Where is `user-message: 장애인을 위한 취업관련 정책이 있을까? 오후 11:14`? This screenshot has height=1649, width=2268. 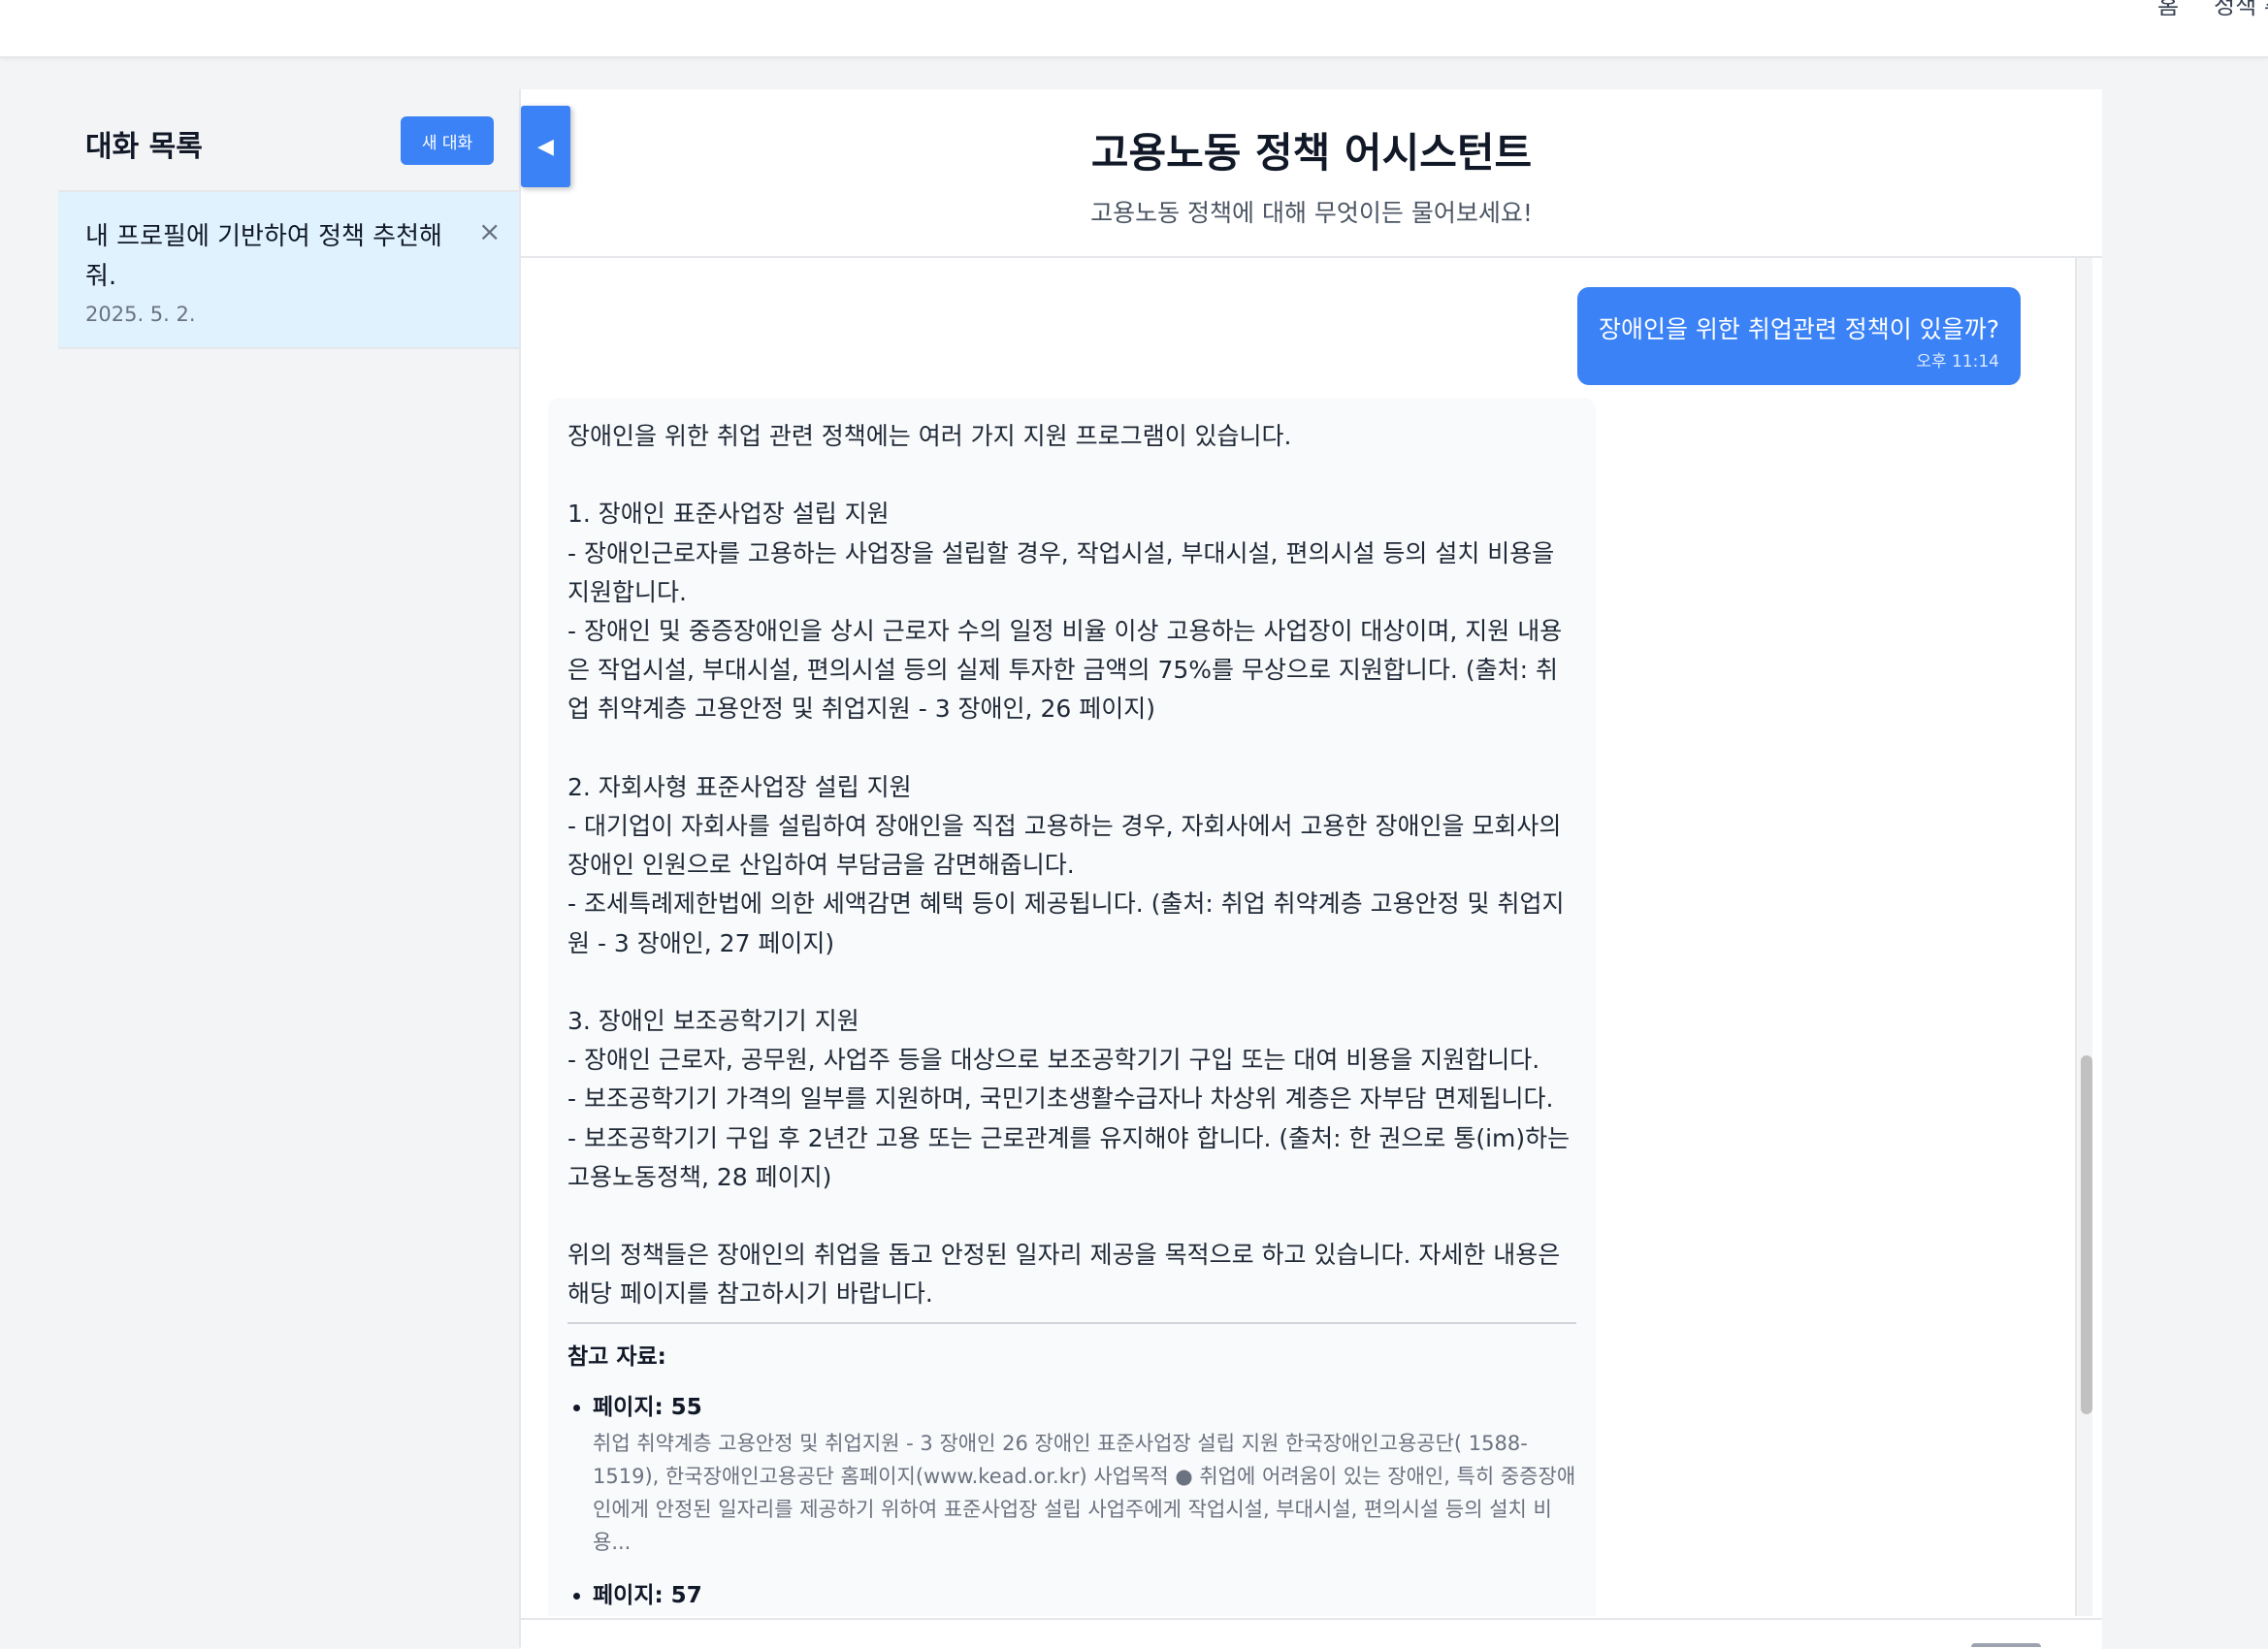
user-message: 장애인을 위한 취업관련 정책이 있을까? 오후 11:14 is located at coordinates (1798, 336).